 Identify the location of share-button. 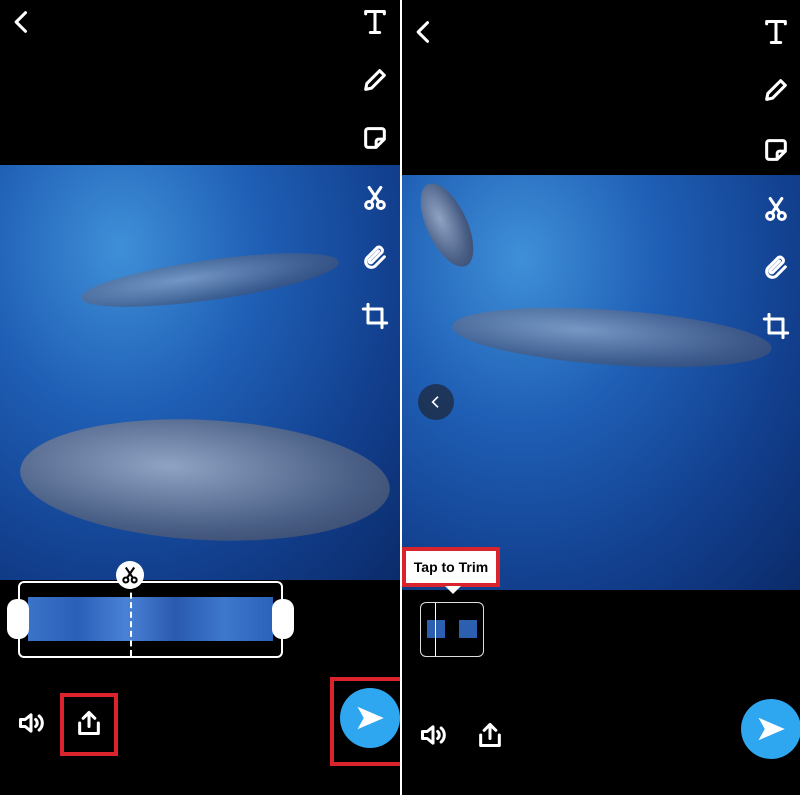
(490, 735).